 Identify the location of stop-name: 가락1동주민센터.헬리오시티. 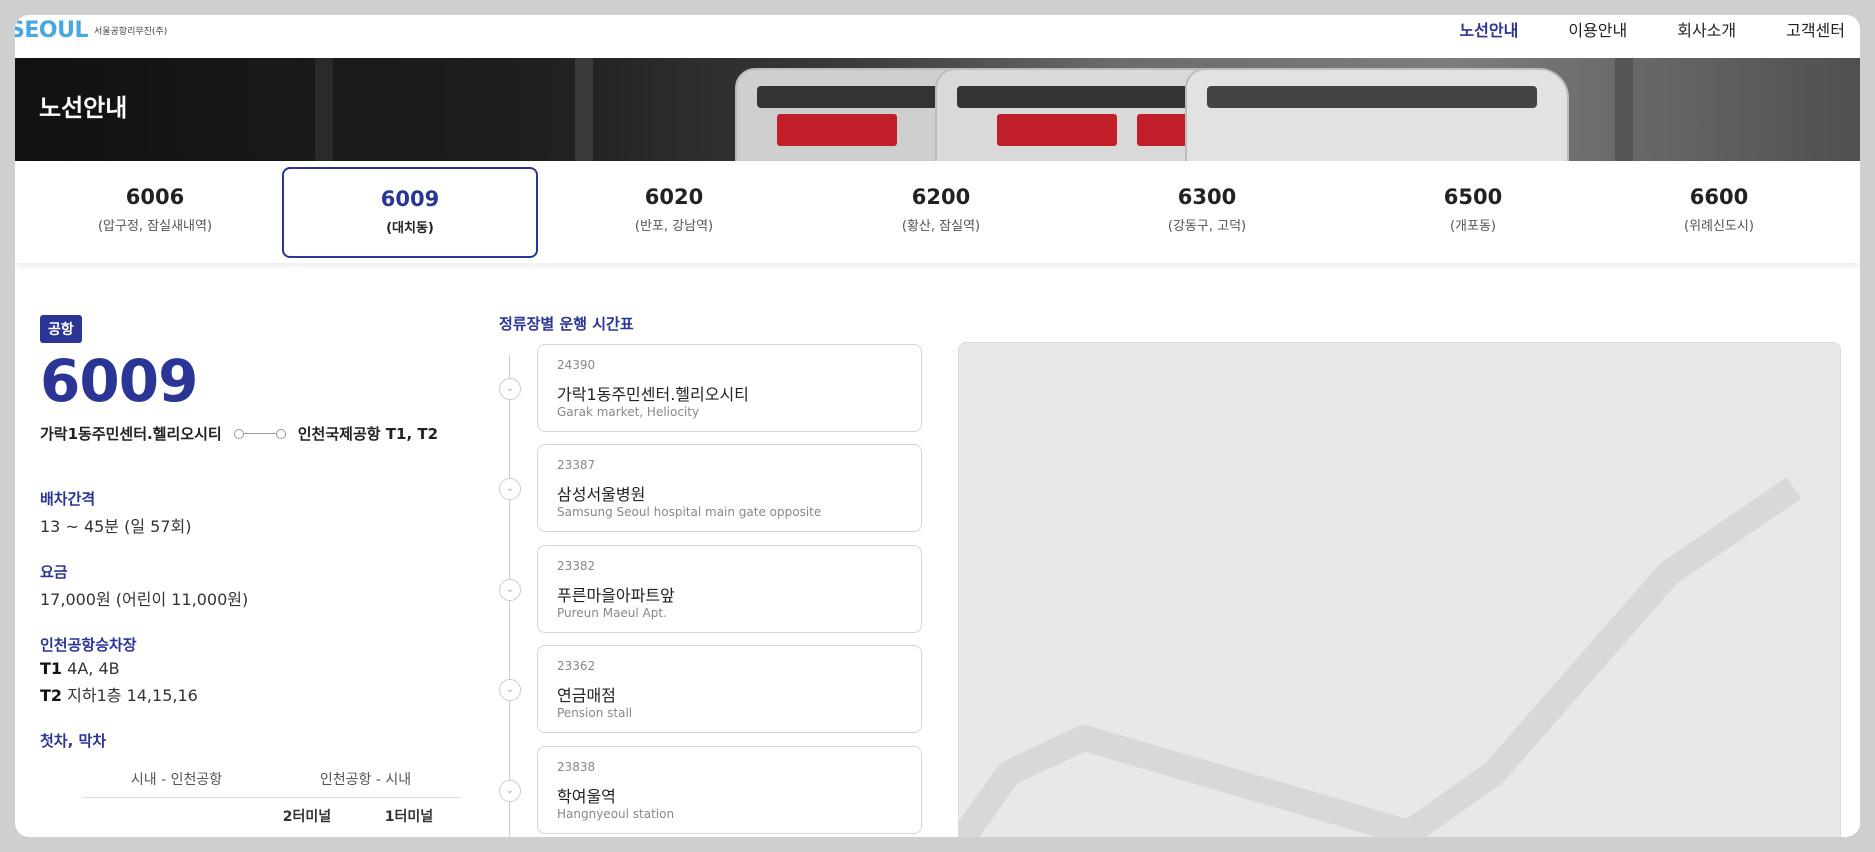
(653, 394).